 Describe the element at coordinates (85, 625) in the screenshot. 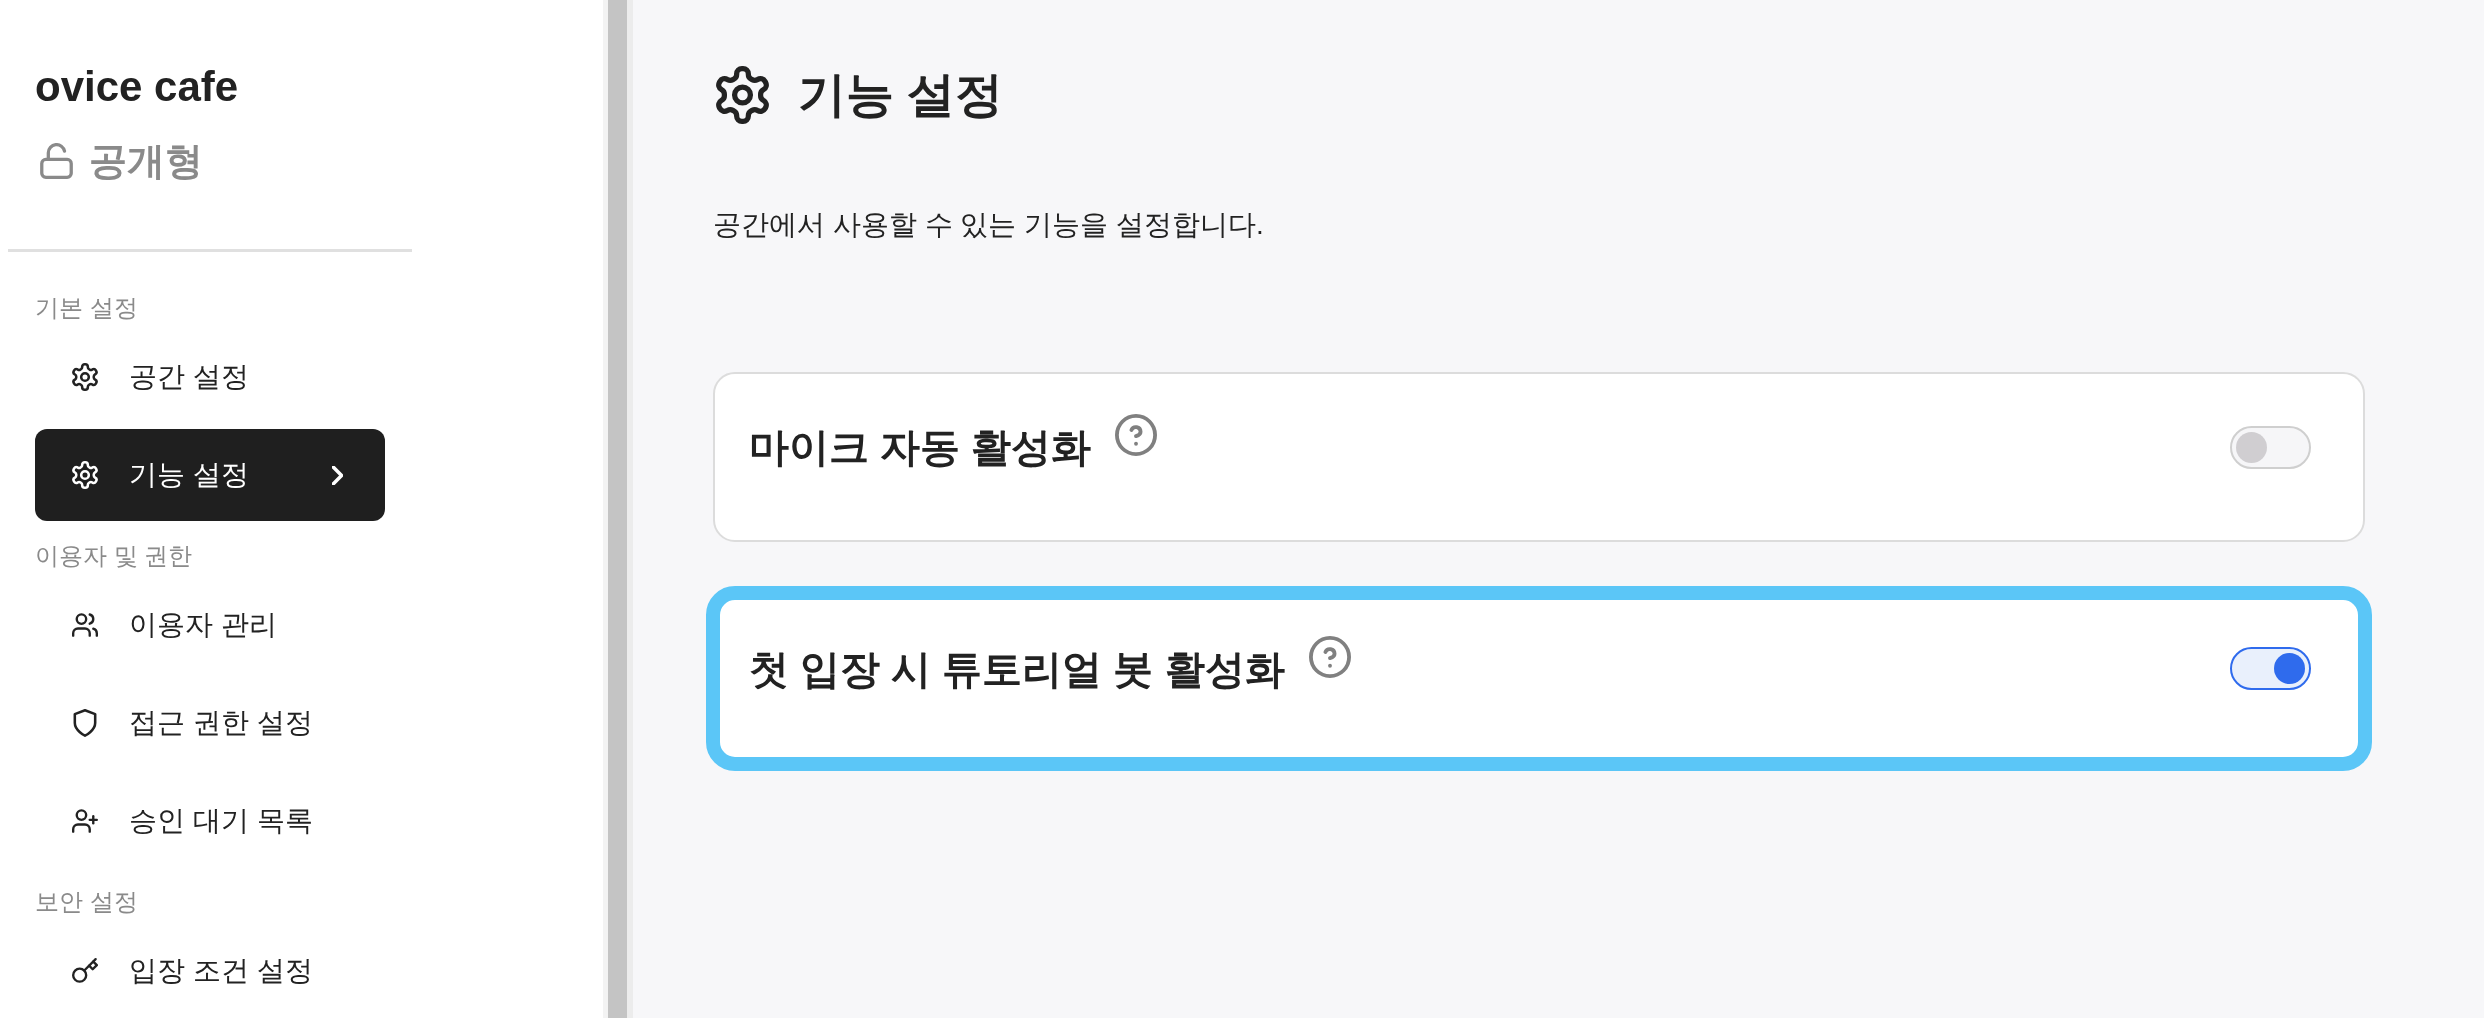

I see `people-icon` at that location.